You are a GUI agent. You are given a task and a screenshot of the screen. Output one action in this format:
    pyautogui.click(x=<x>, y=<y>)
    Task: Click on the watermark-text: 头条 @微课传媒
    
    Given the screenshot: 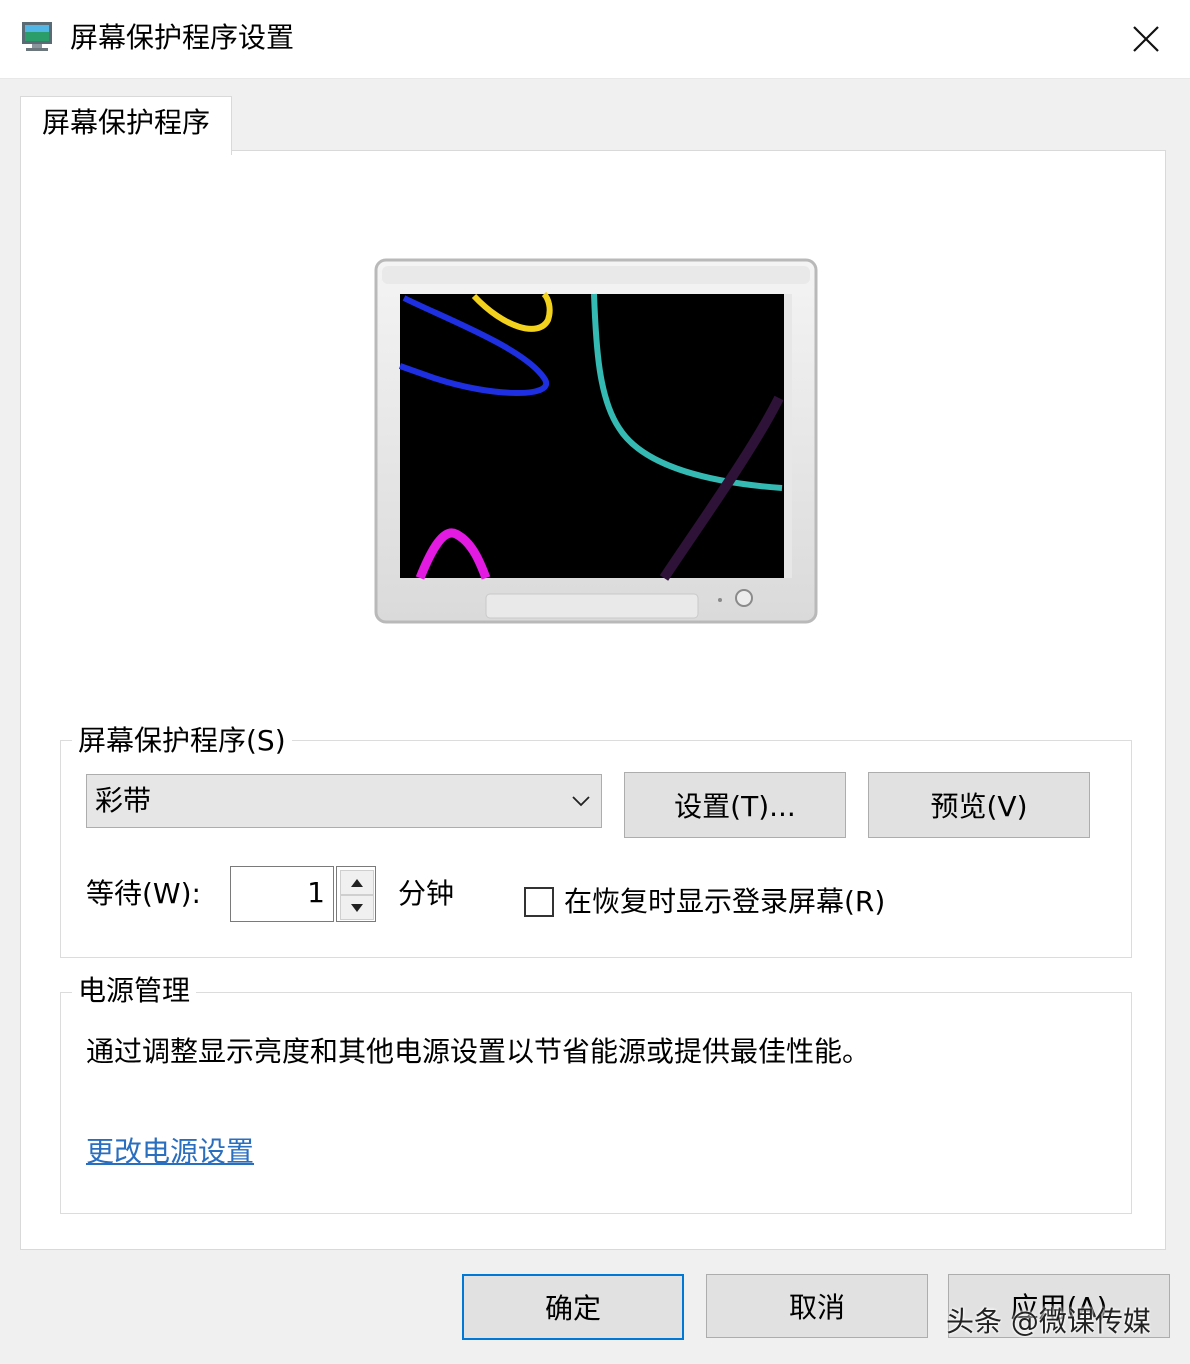 What is the action you would take?
    pyautogui.click(x=1048, y=1321)
    